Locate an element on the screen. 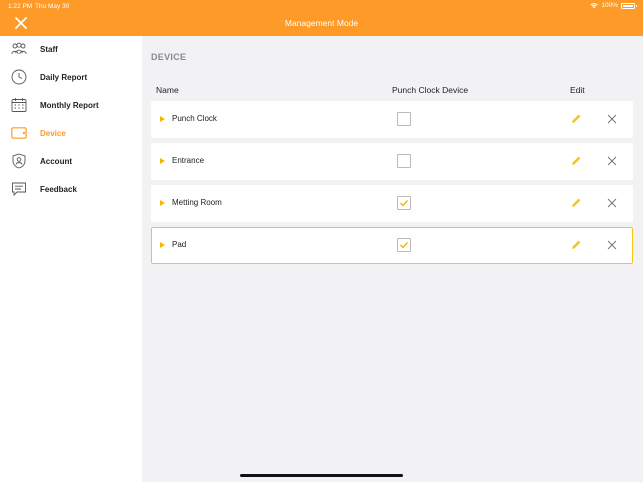 This screenshot has height=482, width=643. device-name: Pad is located at coordinates (179, 244).